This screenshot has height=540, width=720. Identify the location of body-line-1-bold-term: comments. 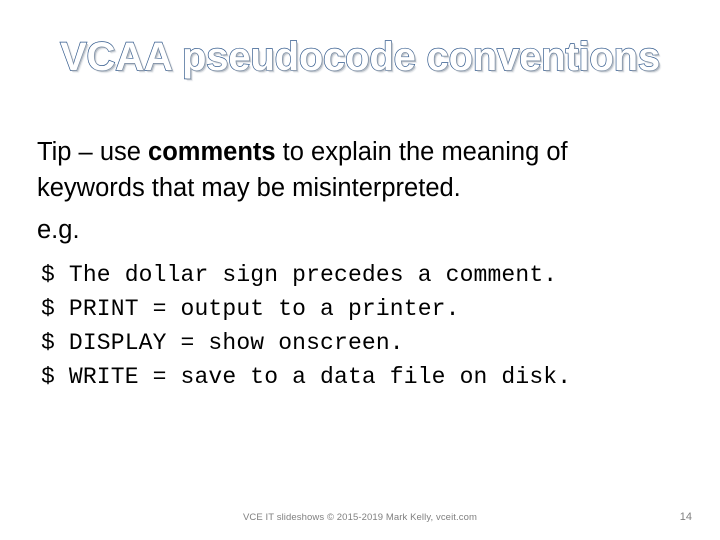
(212, 152).